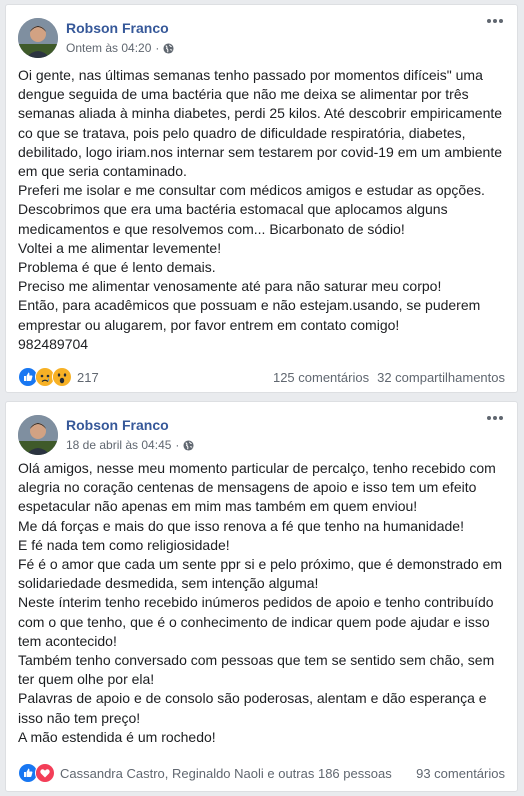  Describe the element at coordinates (118, 445) in the screenshot. I see `timestamp: 18 de abril às 04:45` at that location.